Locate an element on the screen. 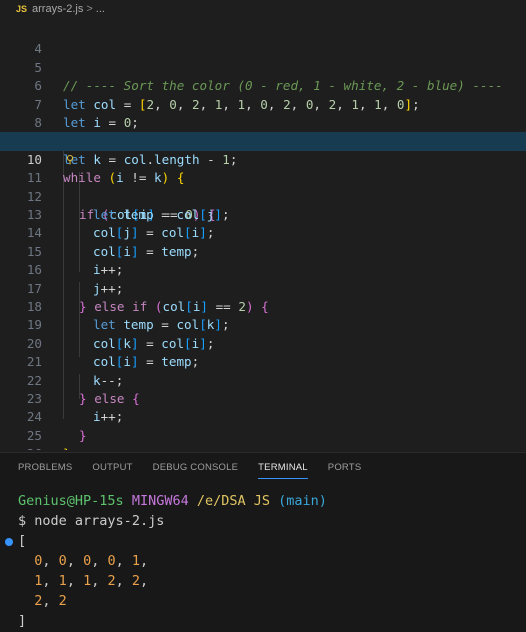 The width and height of the screenshot is (526, 632). lightbulb-icon: ⚲ is located at coordinates (70, 160).